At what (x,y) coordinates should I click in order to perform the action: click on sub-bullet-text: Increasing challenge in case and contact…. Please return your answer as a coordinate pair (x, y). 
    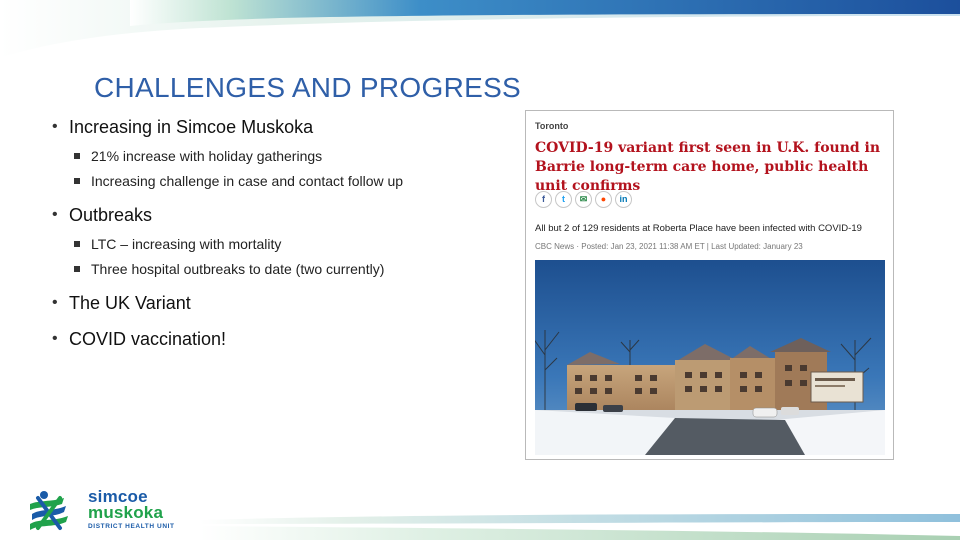
    Looking at the image, I should click on (247, 181).